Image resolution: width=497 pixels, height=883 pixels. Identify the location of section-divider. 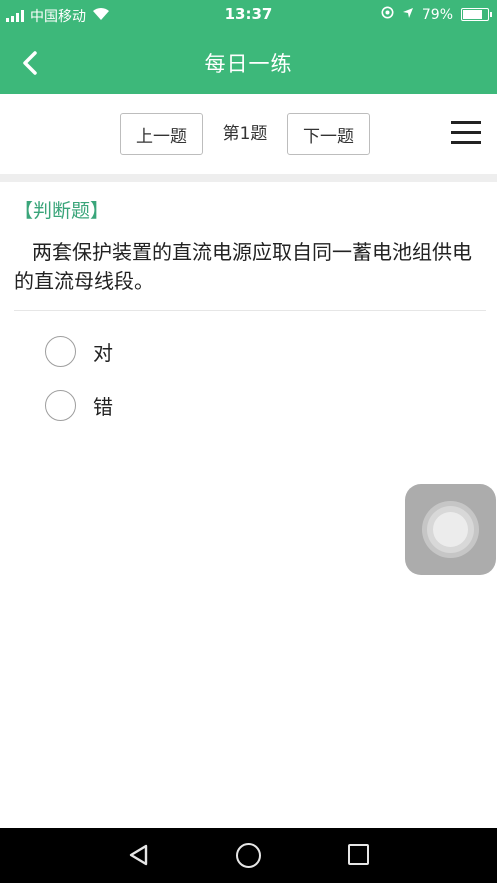
(248, 178).